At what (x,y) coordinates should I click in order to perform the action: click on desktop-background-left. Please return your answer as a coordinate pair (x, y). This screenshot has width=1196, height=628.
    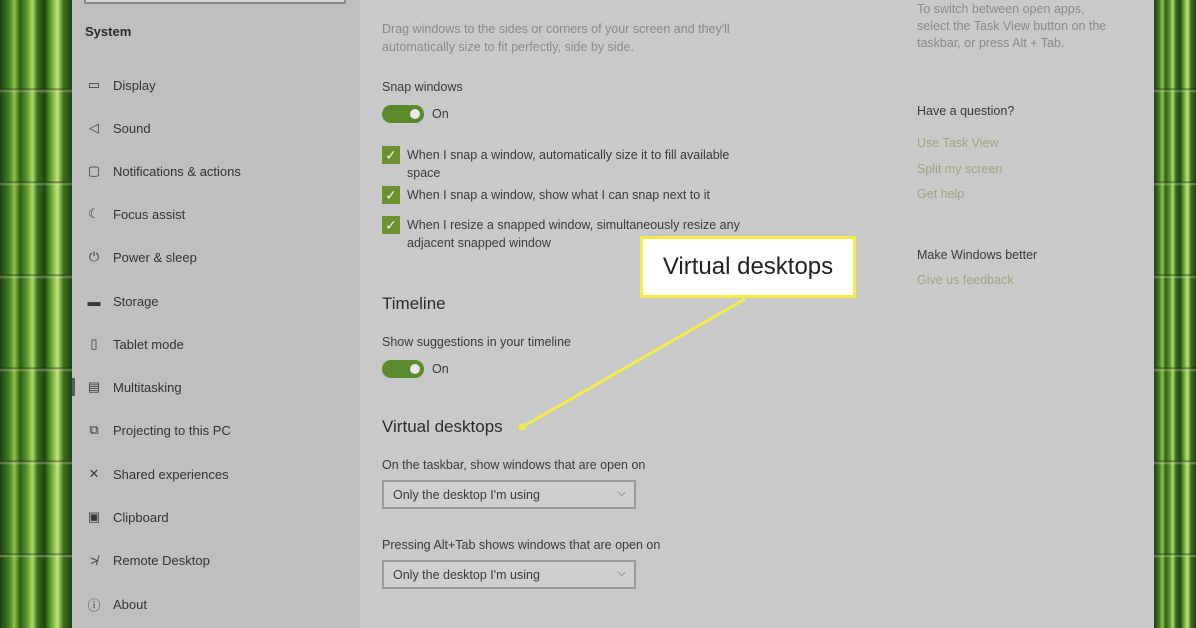
    Looking at the image, I should click on (36, 314).